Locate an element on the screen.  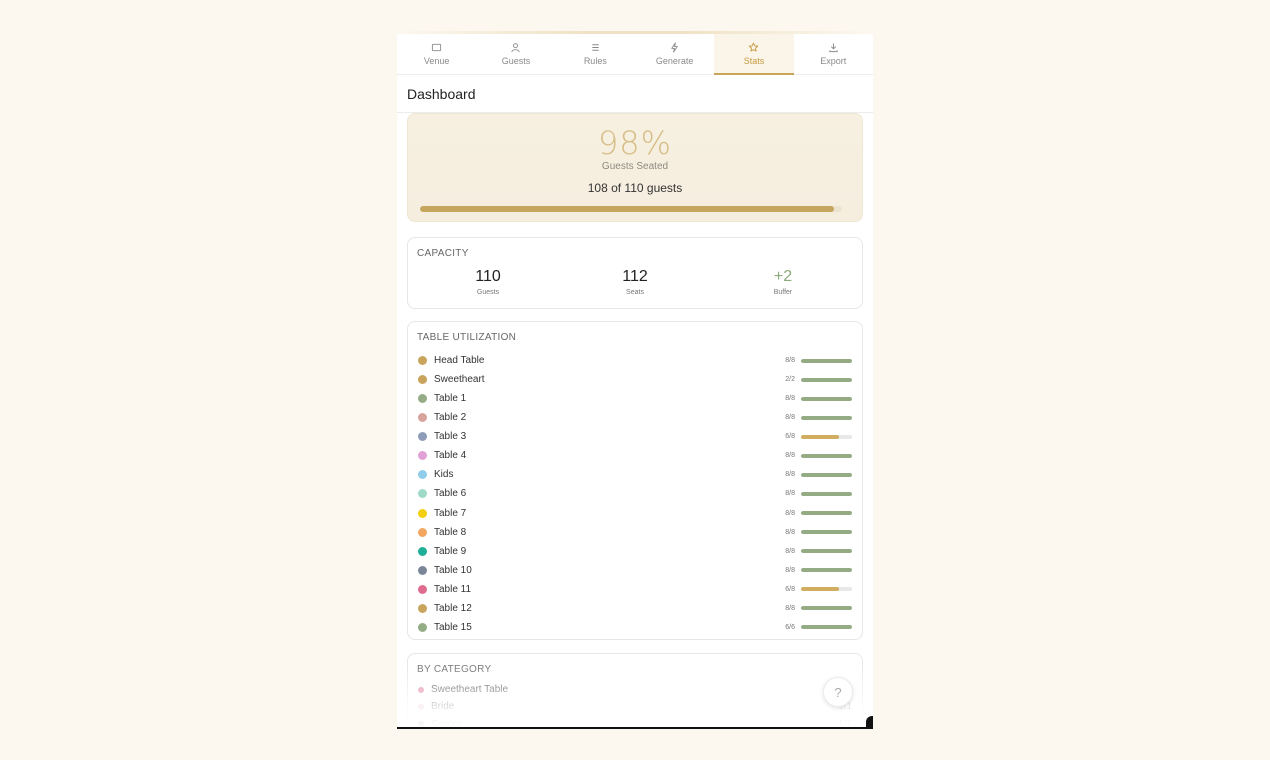
table-name: Table 2 is located at coordinates (450, 418).